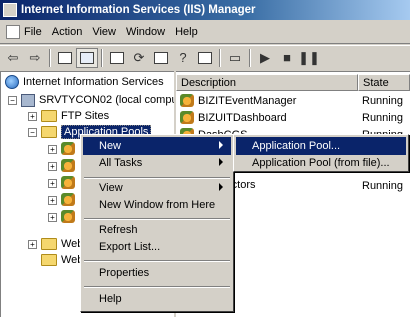 This screenshot has width=410, height=317. Describe the element at coordinates (110, 146) in the screenshot. I see `ctx-new-label: New` at that location.